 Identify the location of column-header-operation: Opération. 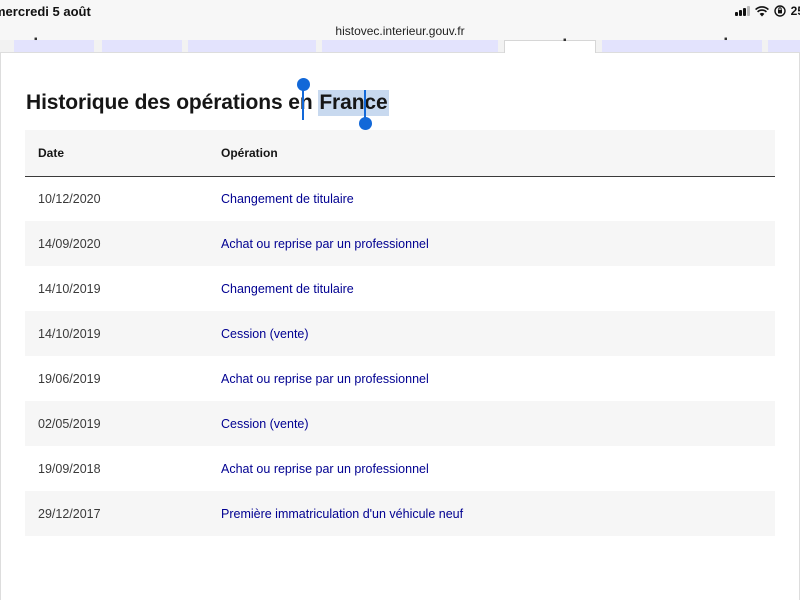
(249, 152).